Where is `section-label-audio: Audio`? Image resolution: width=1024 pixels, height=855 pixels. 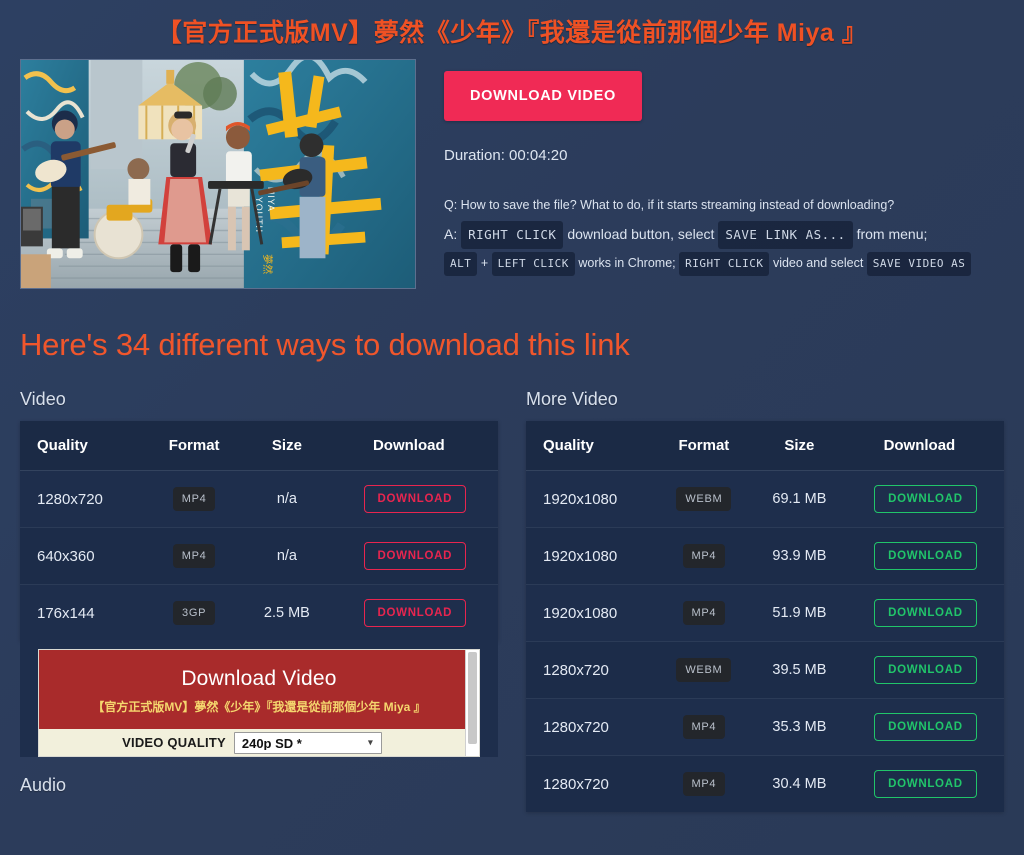
section-label-audio: Audio is located at coordinates (43, 785).